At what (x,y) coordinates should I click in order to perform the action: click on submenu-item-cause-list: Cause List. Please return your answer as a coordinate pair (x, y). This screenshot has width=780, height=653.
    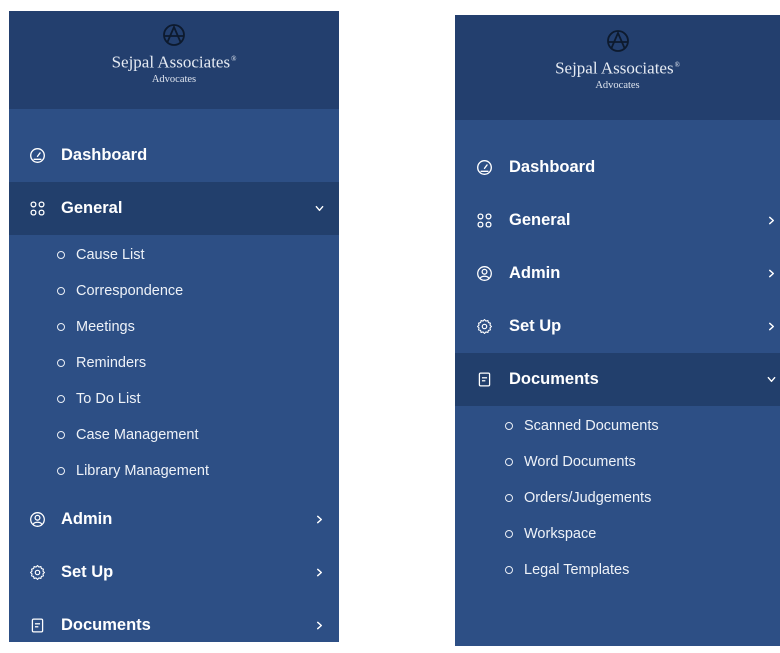
    Looking at the image, I should click on (174, 255).